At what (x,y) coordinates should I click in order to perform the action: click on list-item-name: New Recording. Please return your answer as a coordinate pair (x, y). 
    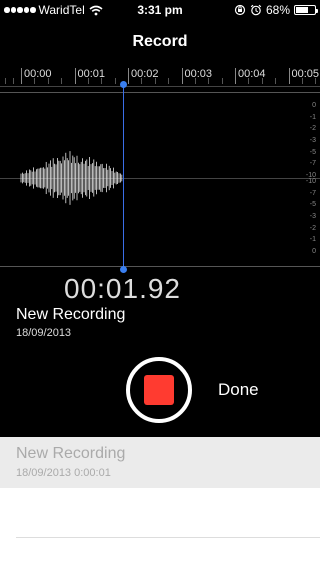
    Looking at the image, I should click on (71, 453).